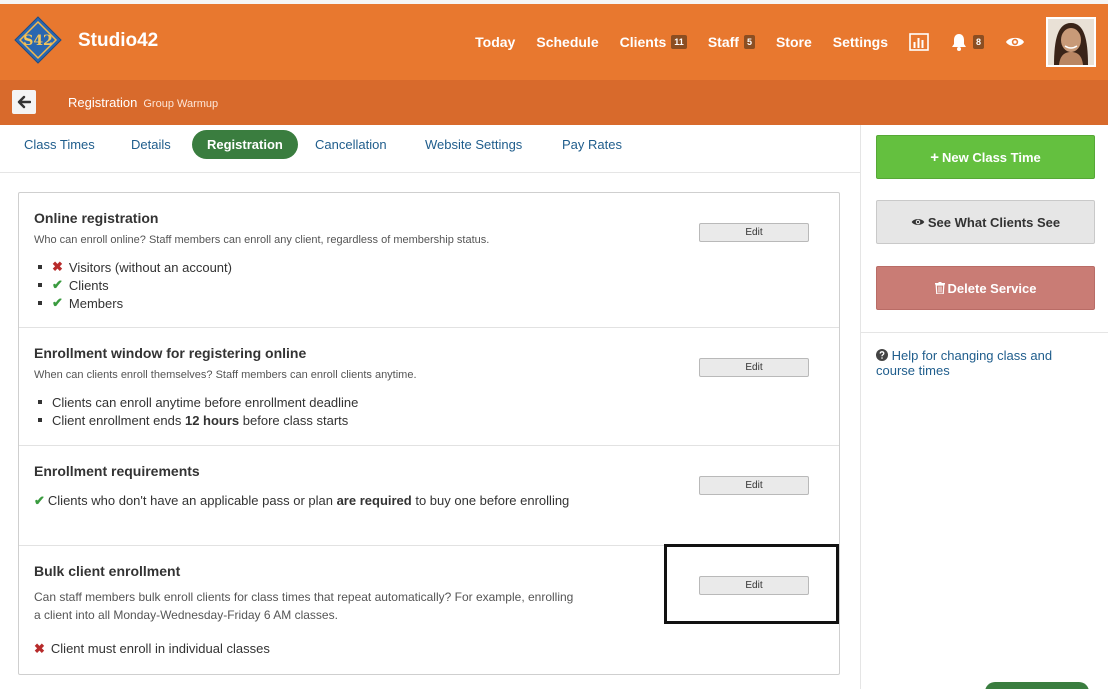  Describe the element at coordinates (1037, 685) in the screenshot. I see `chat-widget-button` at that location.